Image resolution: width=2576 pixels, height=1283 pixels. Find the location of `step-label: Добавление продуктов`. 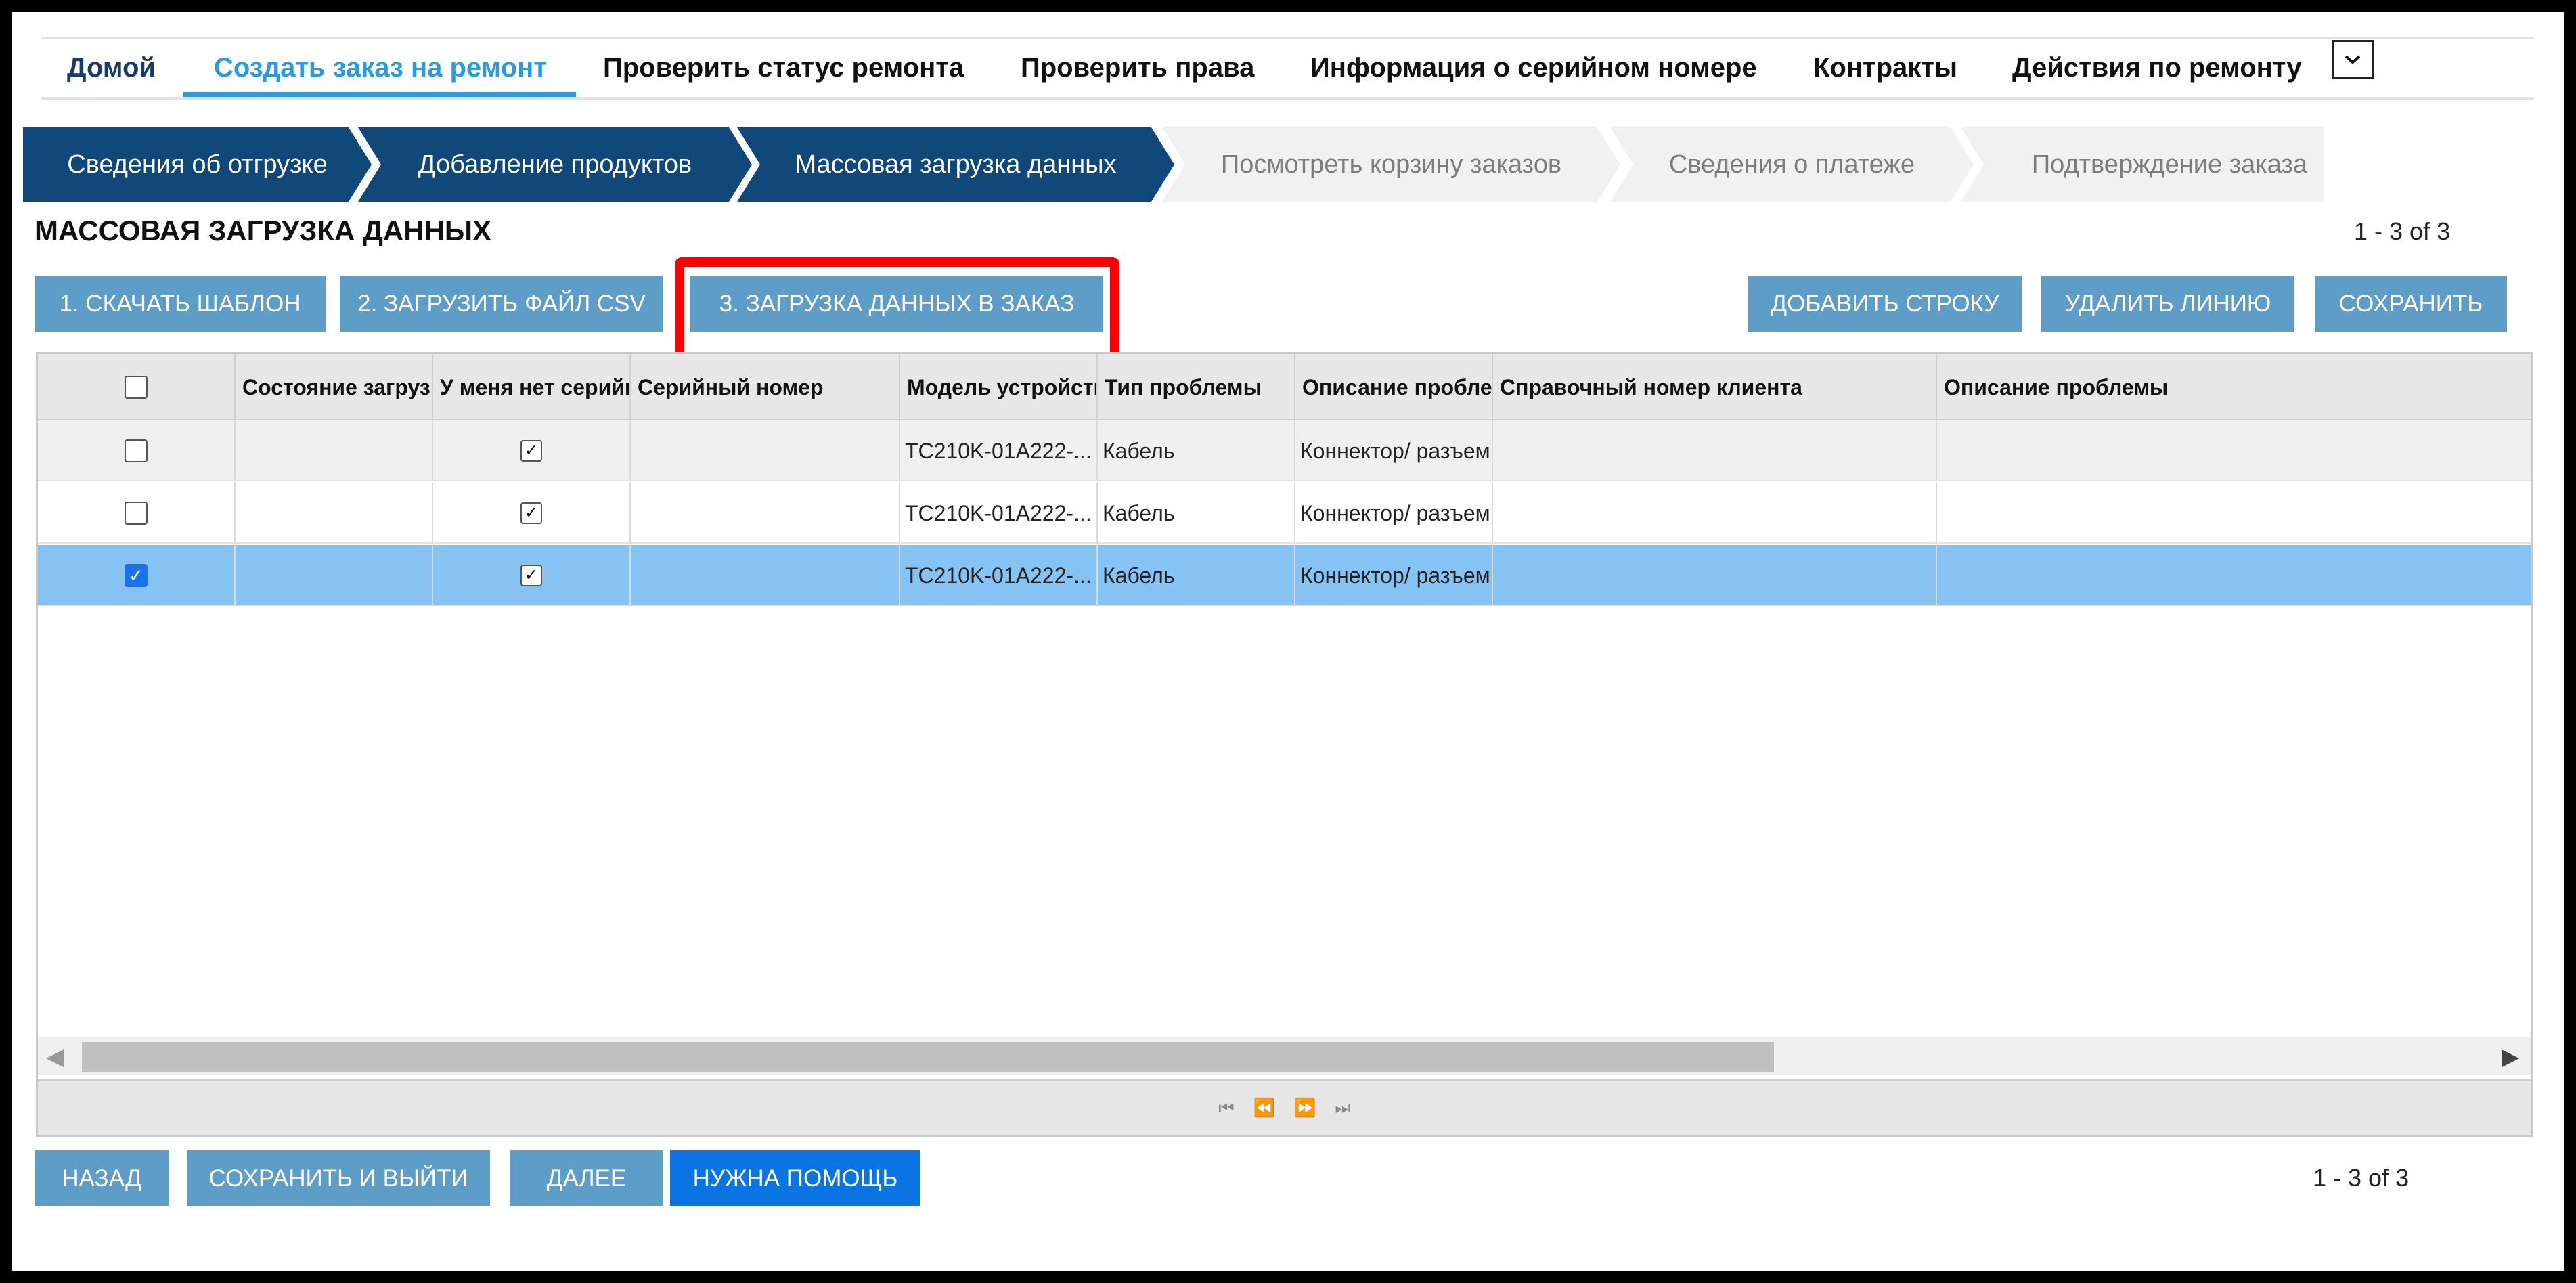

step-label: Добавление продуктов is located at coordinates (555, 164).